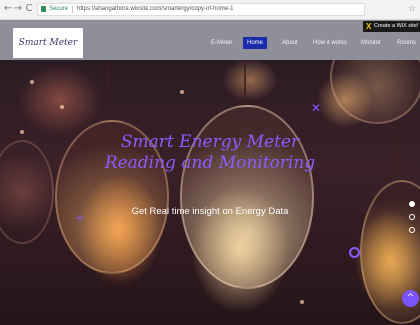 Image resolution: width=420 pixels, height=325 pixels. What do you see at coordinates (371, 43) in the screenshot?
I see `nav-item-monitor: Monitor` at bounding box center [371, 43].